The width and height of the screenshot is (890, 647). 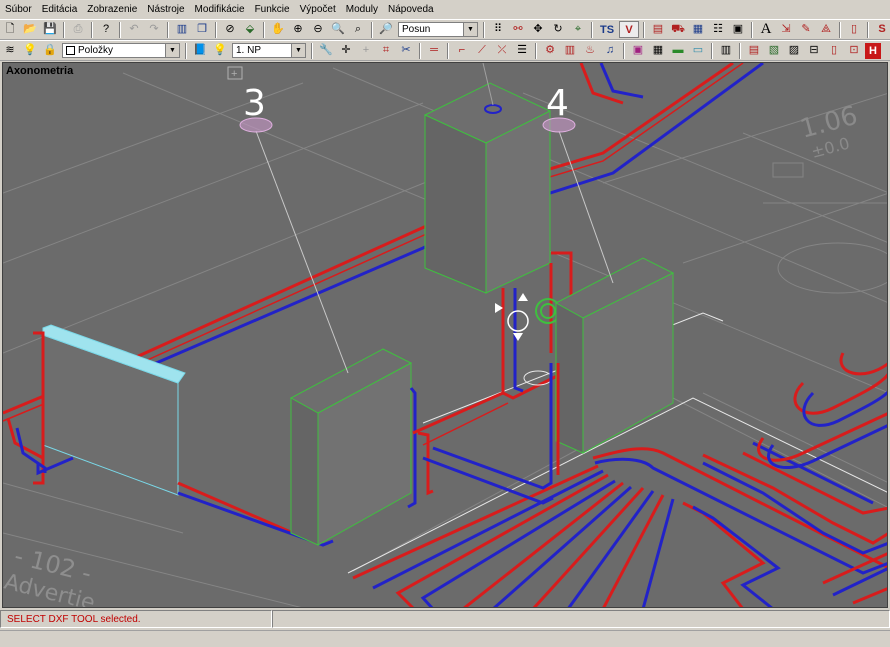 I want to click on new-file-icon: 🗋, so click(x=10, y=30).